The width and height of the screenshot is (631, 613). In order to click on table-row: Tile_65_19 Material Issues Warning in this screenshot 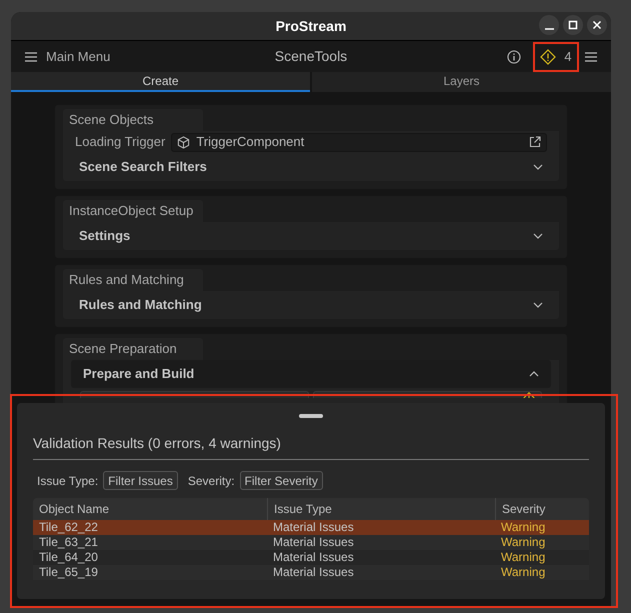, I will do `click(311, 572)`.